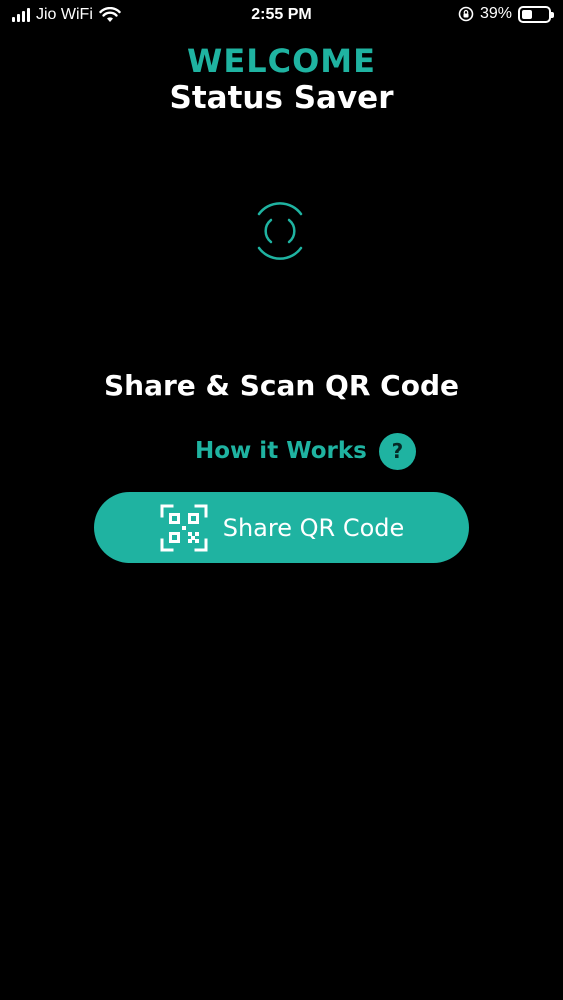 This screenshot has height=1000, width=563. I want to click on status-right: 39%, so click(506, 14).